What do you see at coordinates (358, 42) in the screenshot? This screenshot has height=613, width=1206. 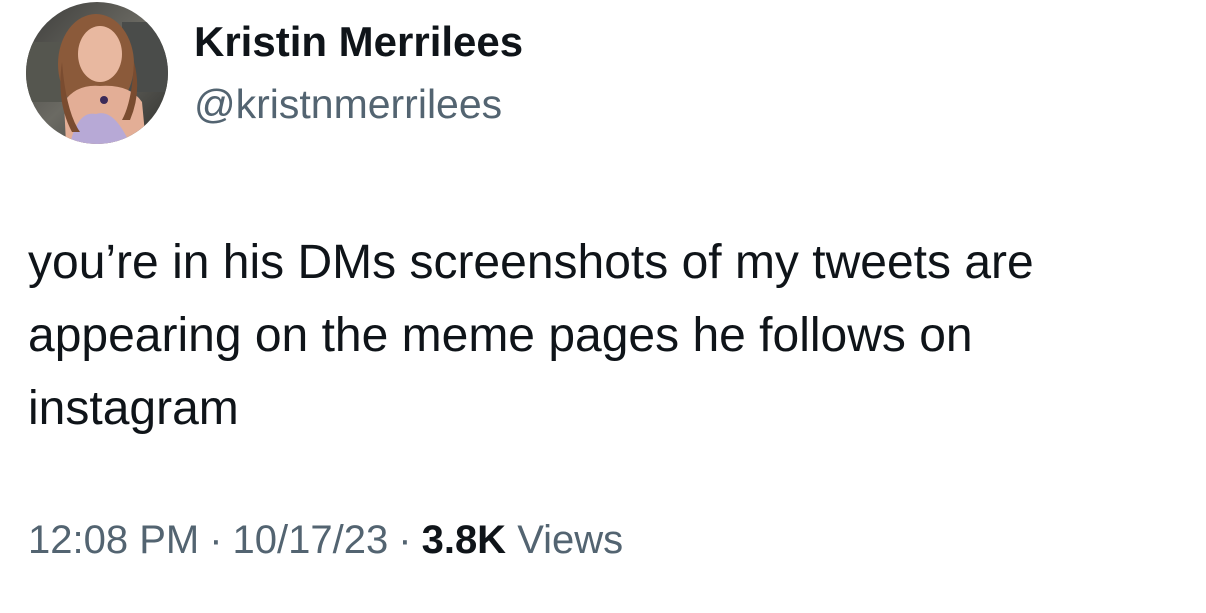 I see `author-display-name: Kristin Merrilees` at bounding box center [358, 42].